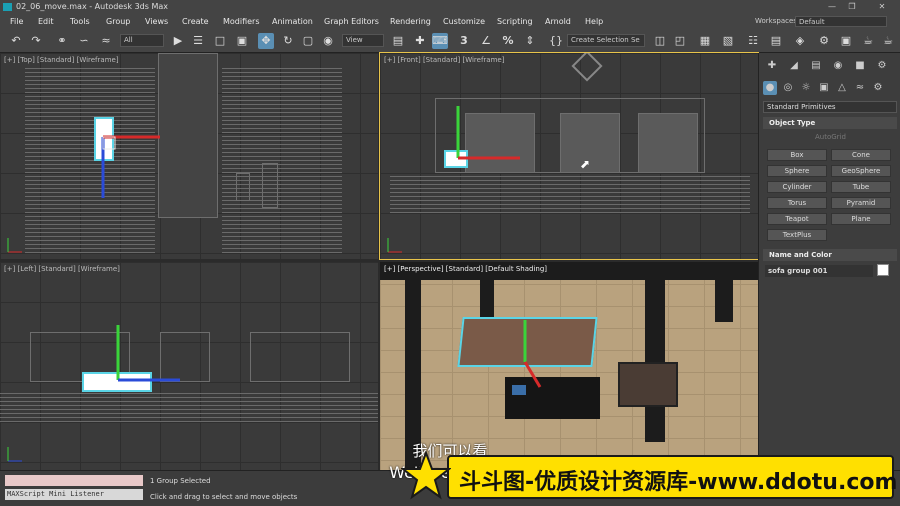 Image resolution: width=900 pixels, height=506 pixels. What do you see at coordinates (266, 41) in the screenshot?
I see `select-and-move-icon: ✥` at bounding box center [266, 41].